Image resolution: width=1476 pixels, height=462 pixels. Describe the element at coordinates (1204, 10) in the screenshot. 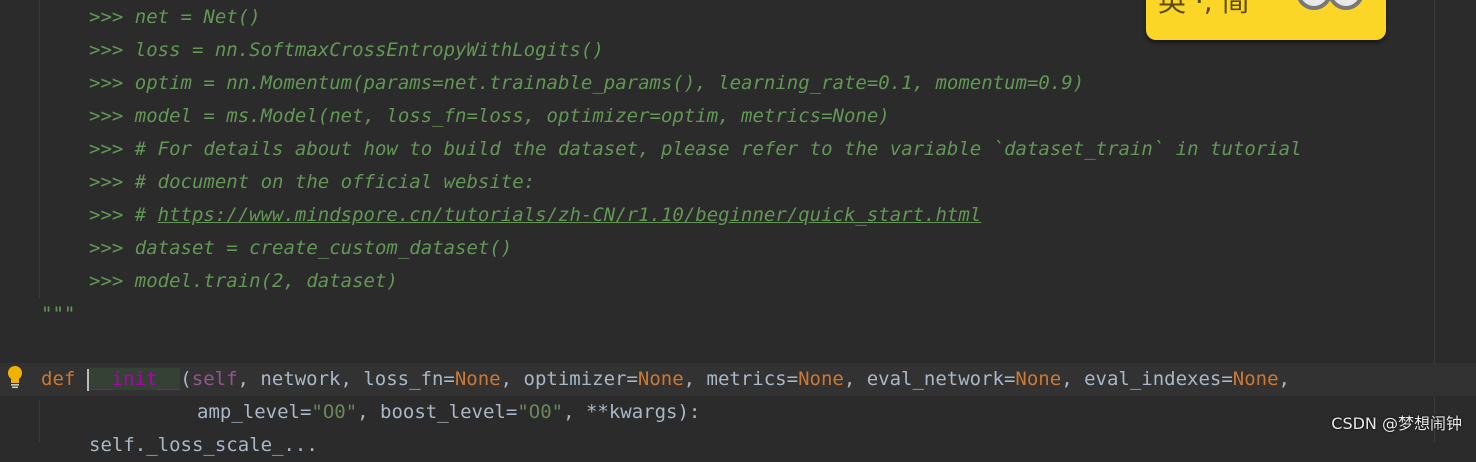

I see `ime-mode-label: 英 ·, 简` at that location.